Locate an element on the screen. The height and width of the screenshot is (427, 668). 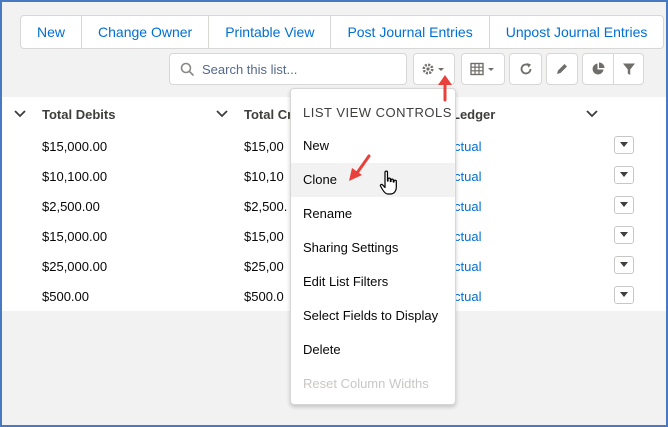
refresh-button is located at coordinates (525, 69).